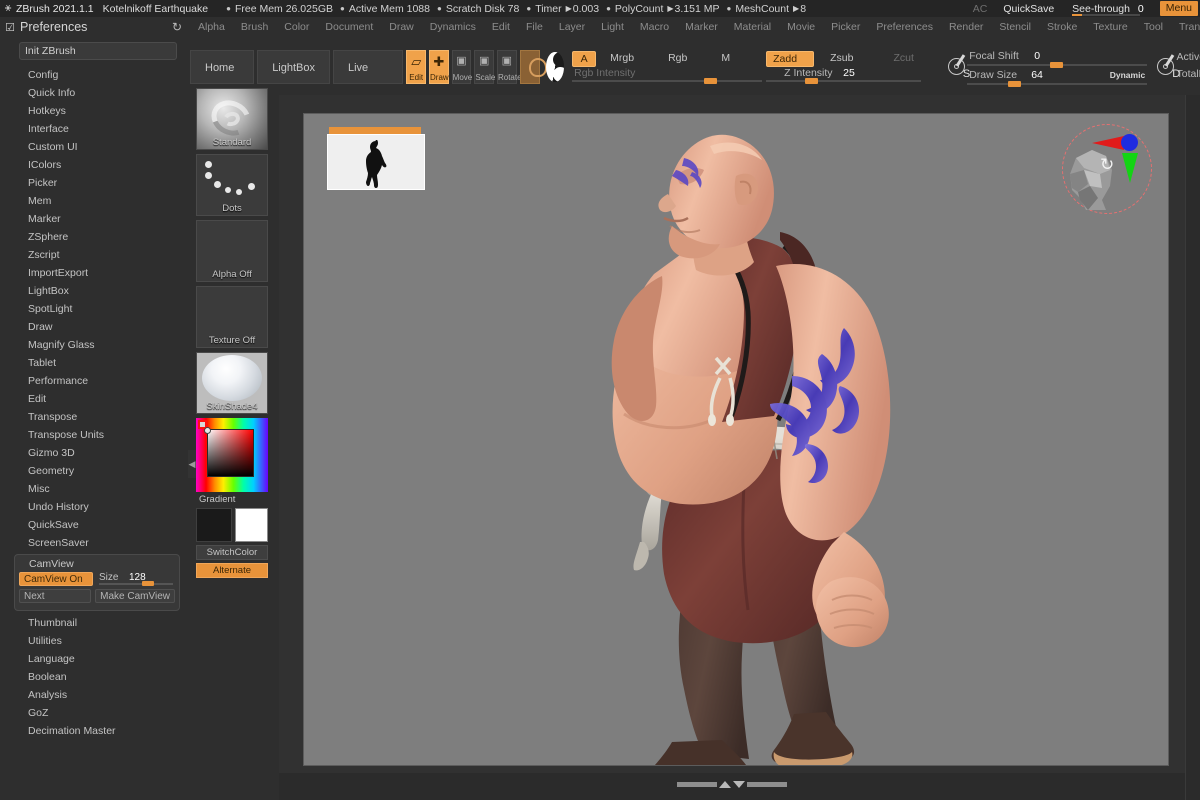 This screenshot has width=1200, height=800. I want to click on sidebar-item-undo-history: Undo History, so click(95, 507).